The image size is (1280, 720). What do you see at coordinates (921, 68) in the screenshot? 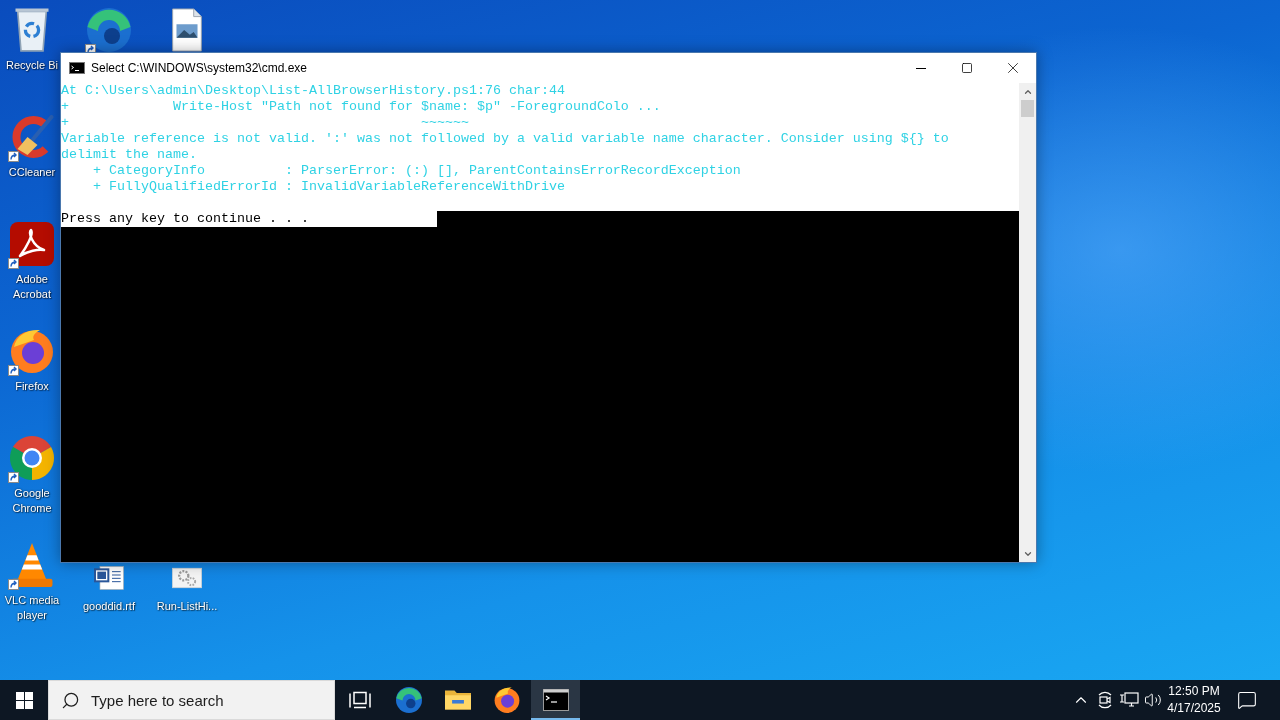
I see `minimize-icon` at bounding box center [921, 68].